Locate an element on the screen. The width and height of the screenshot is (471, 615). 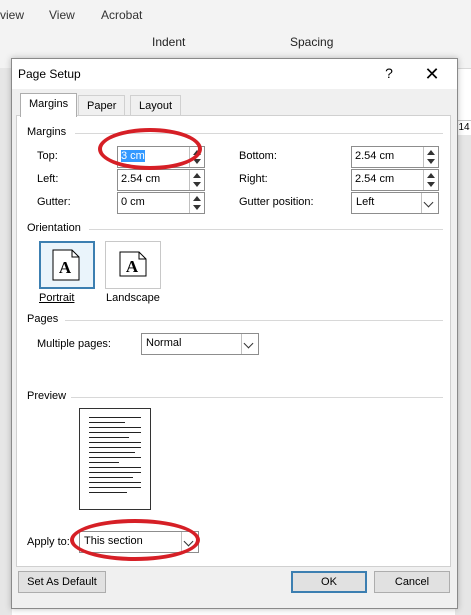
top-margin-value: 3 cm is located at coordinates (133, 156).